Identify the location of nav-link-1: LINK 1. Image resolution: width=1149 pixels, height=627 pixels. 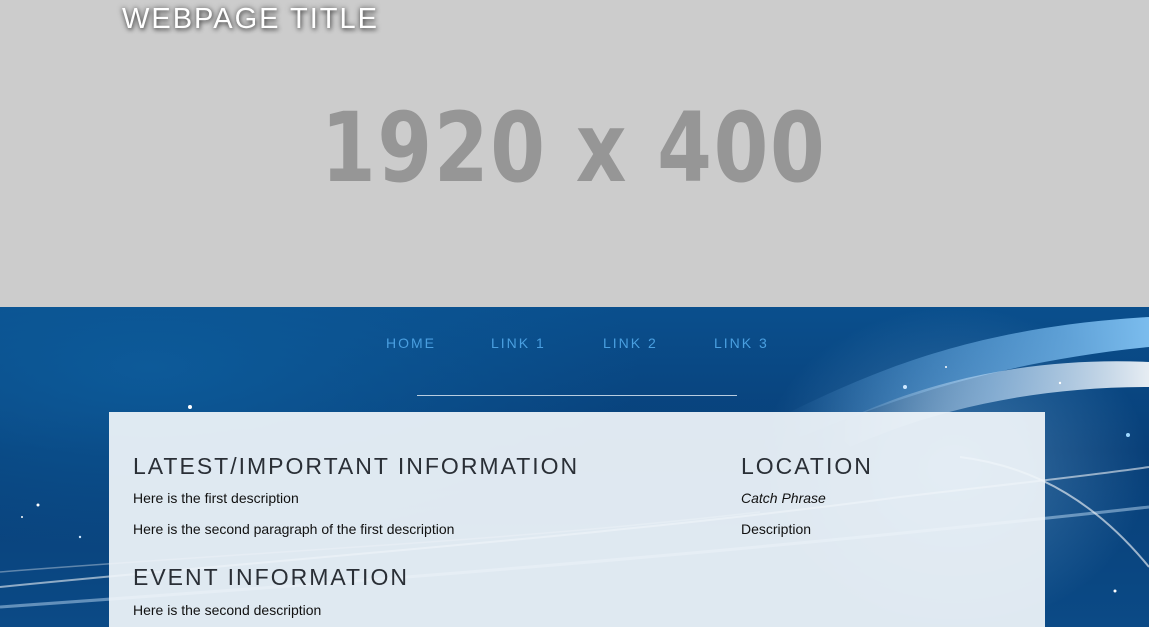
(518, 343).